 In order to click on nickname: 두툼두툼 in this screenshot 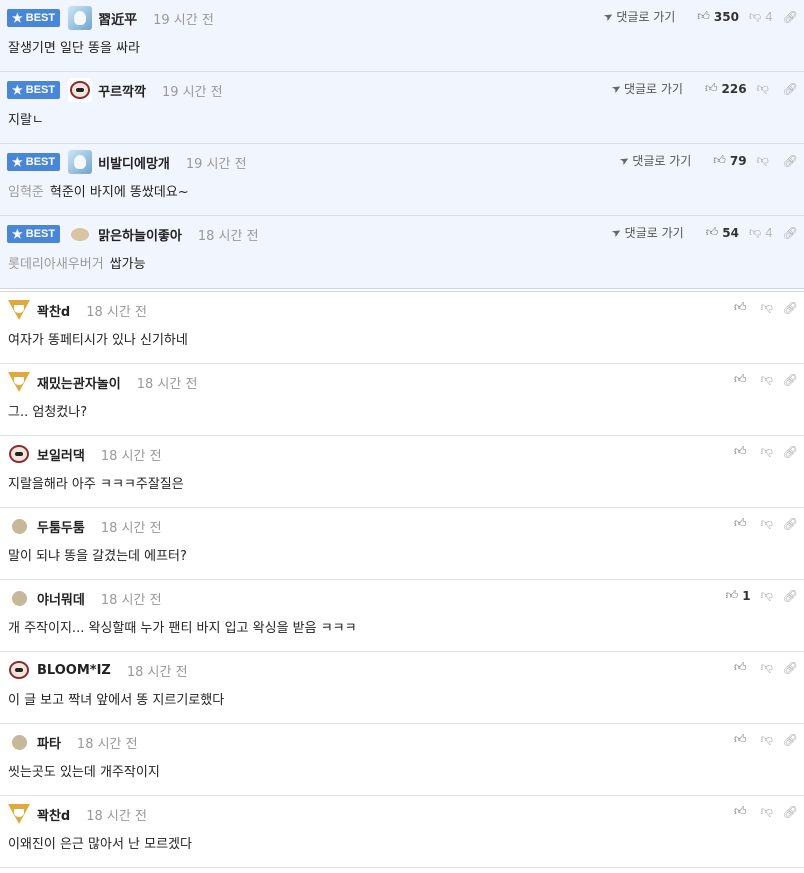, I will do `click(61, 526)`.